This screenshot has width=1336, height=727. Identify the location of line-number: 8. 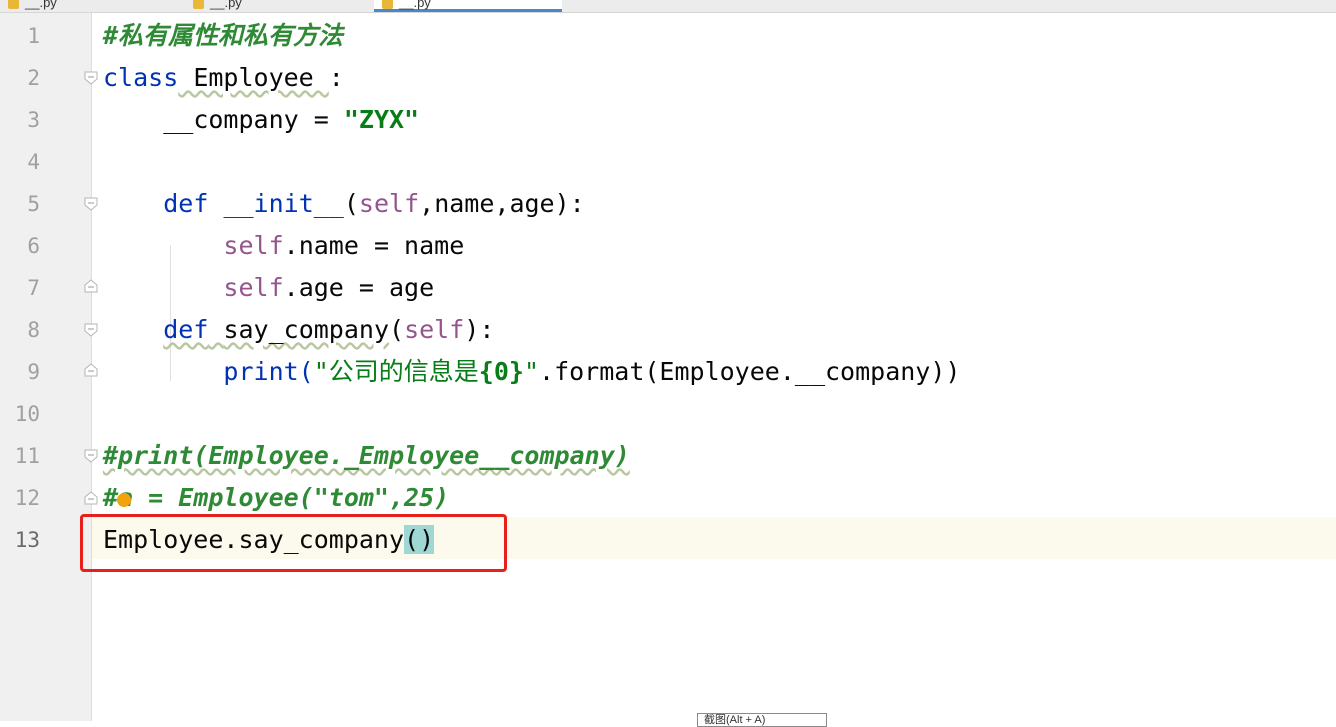
(33, 330).